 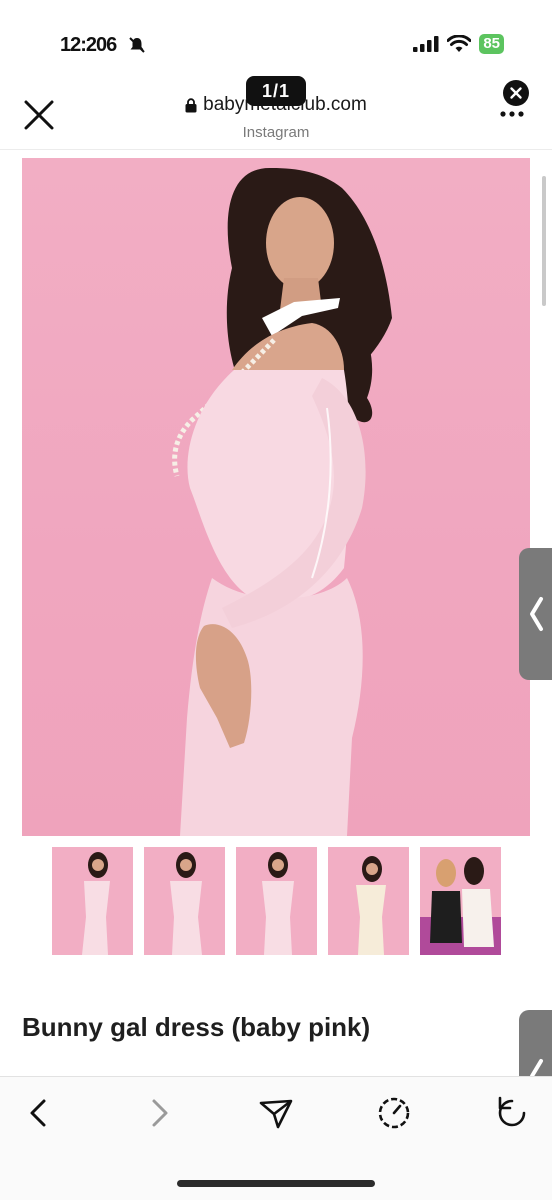 I want to click on refresh-icon, so click(x=512, y=1113).